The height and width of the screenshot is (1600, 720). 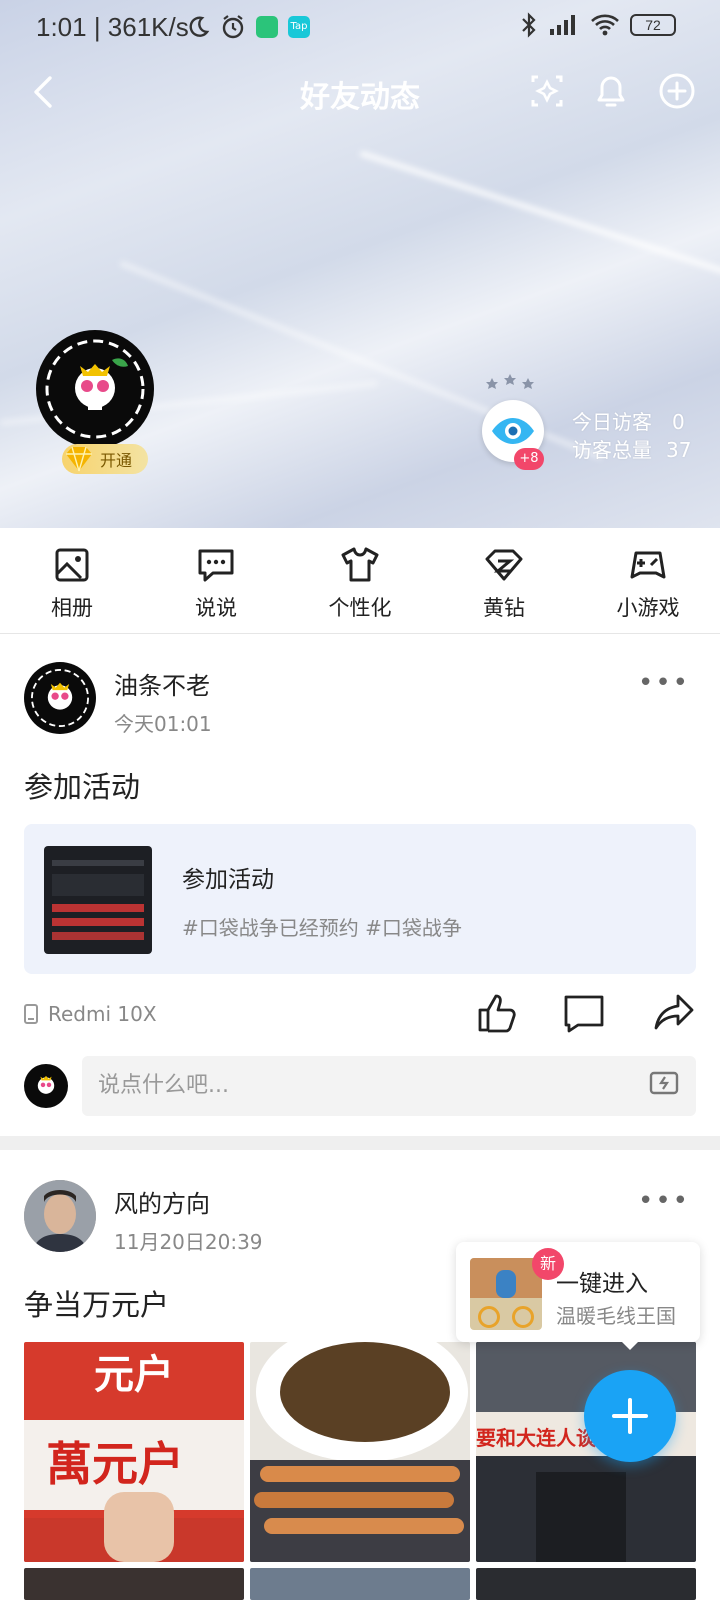 I want to click on like-button, so click(x=496, y=1012).